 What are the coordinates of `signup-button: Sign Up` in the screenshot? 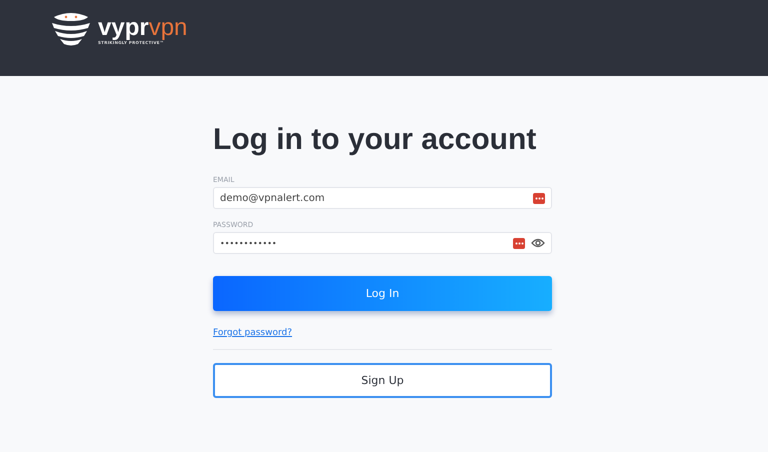 It's located at (382, 380).